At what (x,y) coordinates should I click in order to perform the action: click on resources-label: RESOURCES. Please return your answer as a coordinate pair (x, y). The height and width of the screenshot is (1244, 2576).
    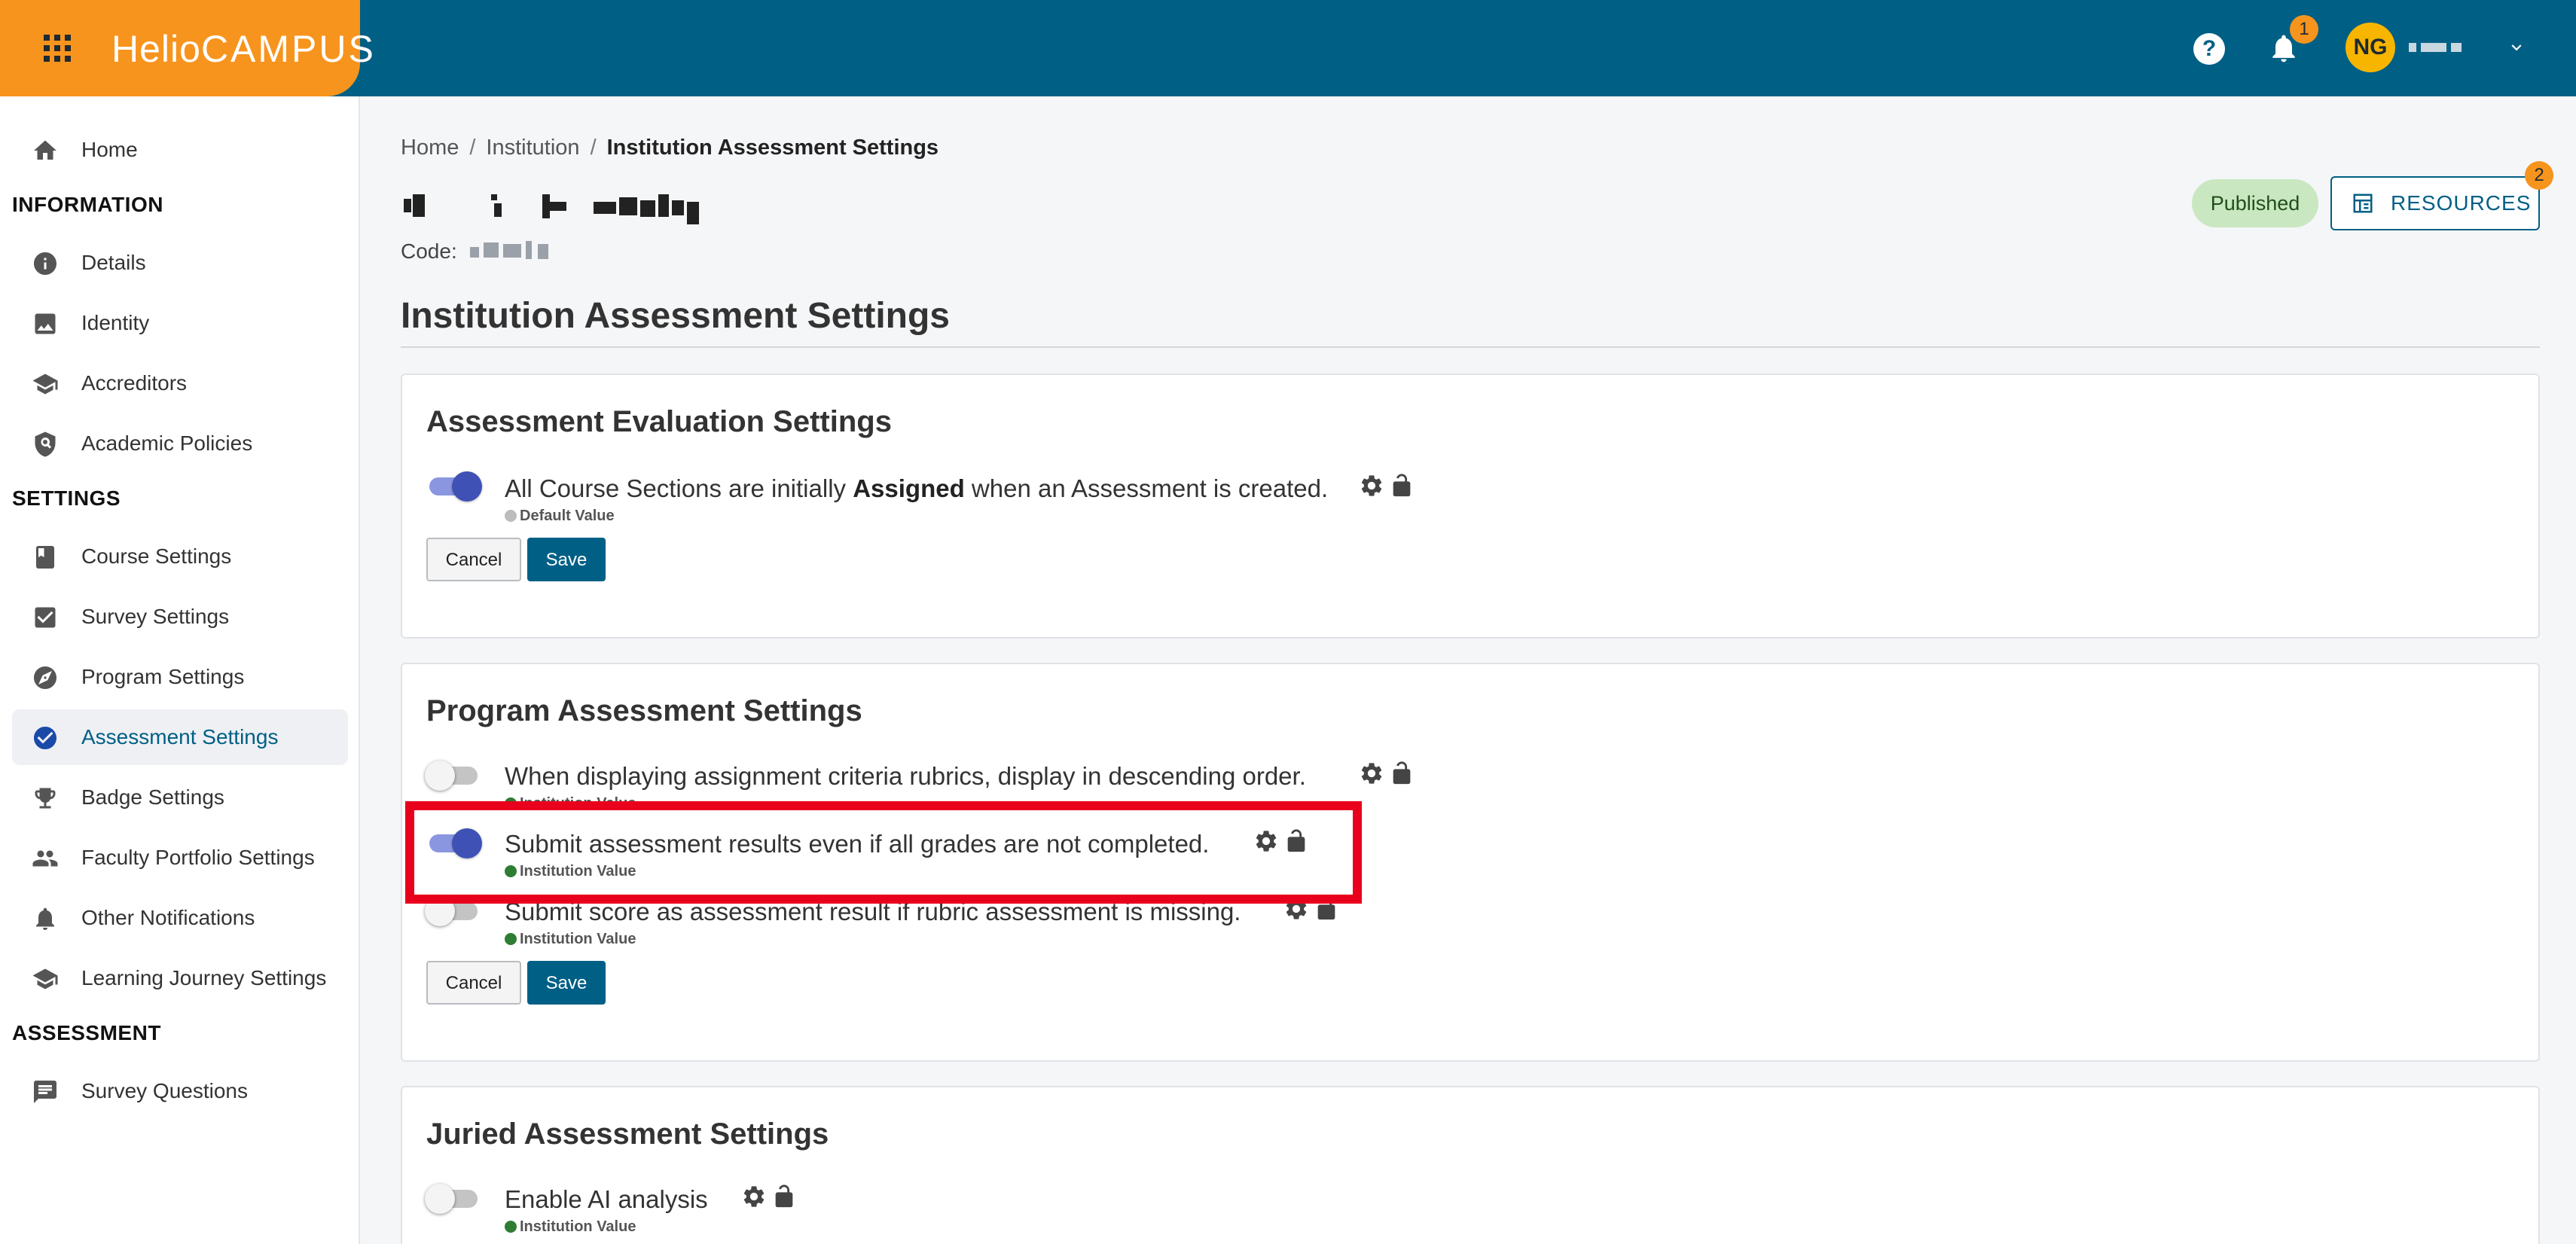
    Looking at the image, I should click on (2462, 203).